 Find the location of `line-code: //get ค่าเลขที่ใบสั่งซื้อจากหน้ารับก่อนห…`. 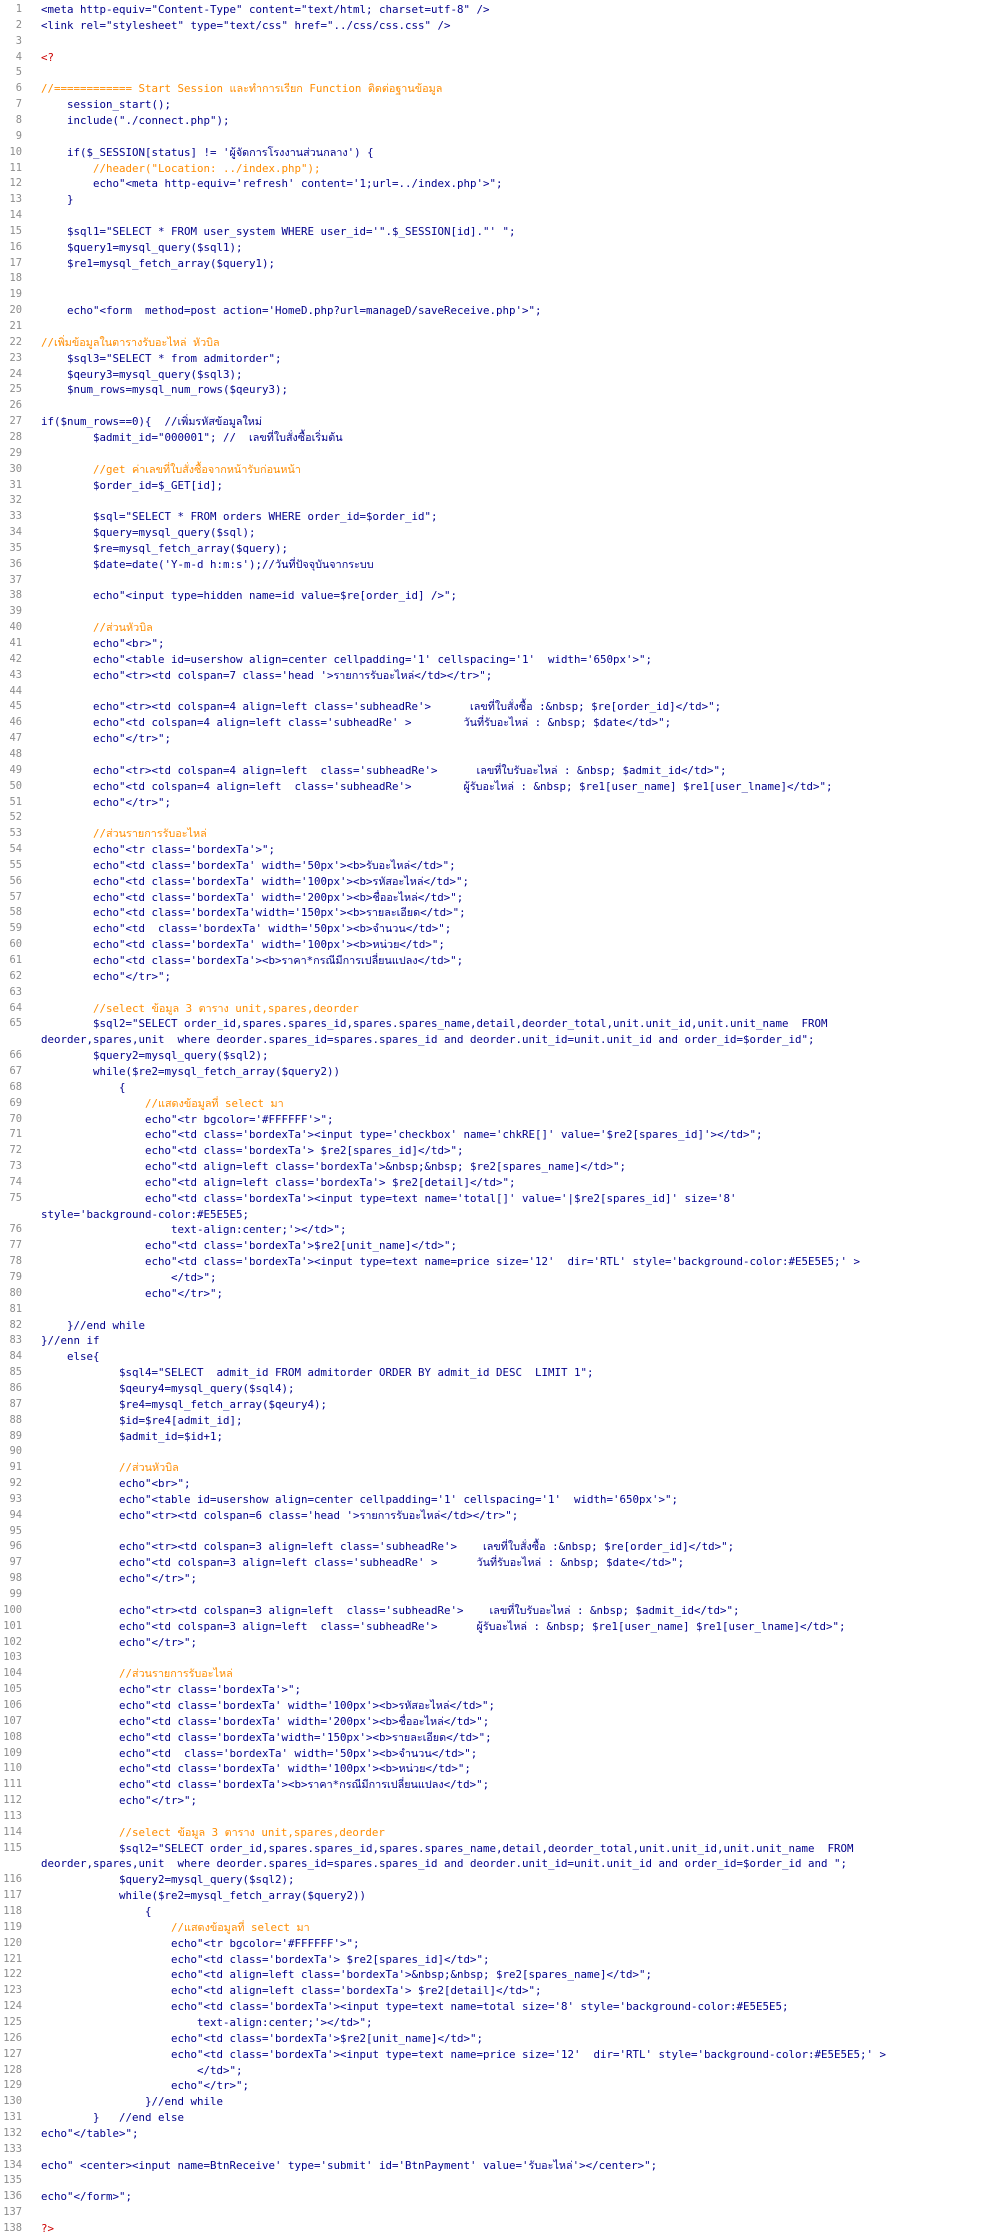

line-code: //get ค่าเลขที่ใบสั่งซื้อจากหน้ารับก่อนห… is located at coordinates (518, 470).